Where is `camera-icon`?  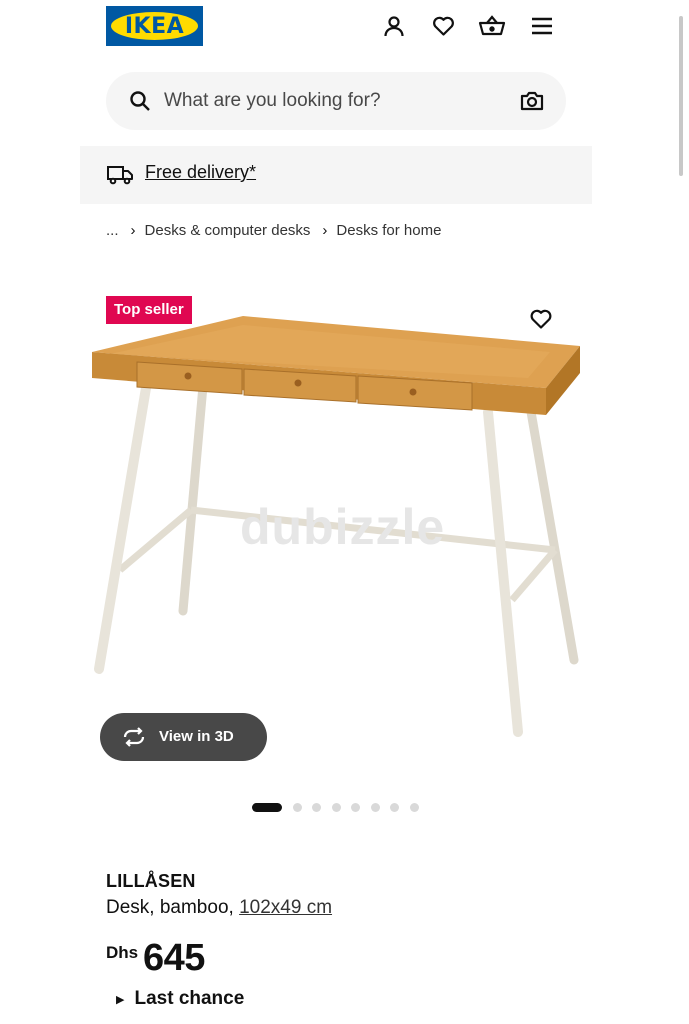 camera-icon is located at coordinates (532, 103).